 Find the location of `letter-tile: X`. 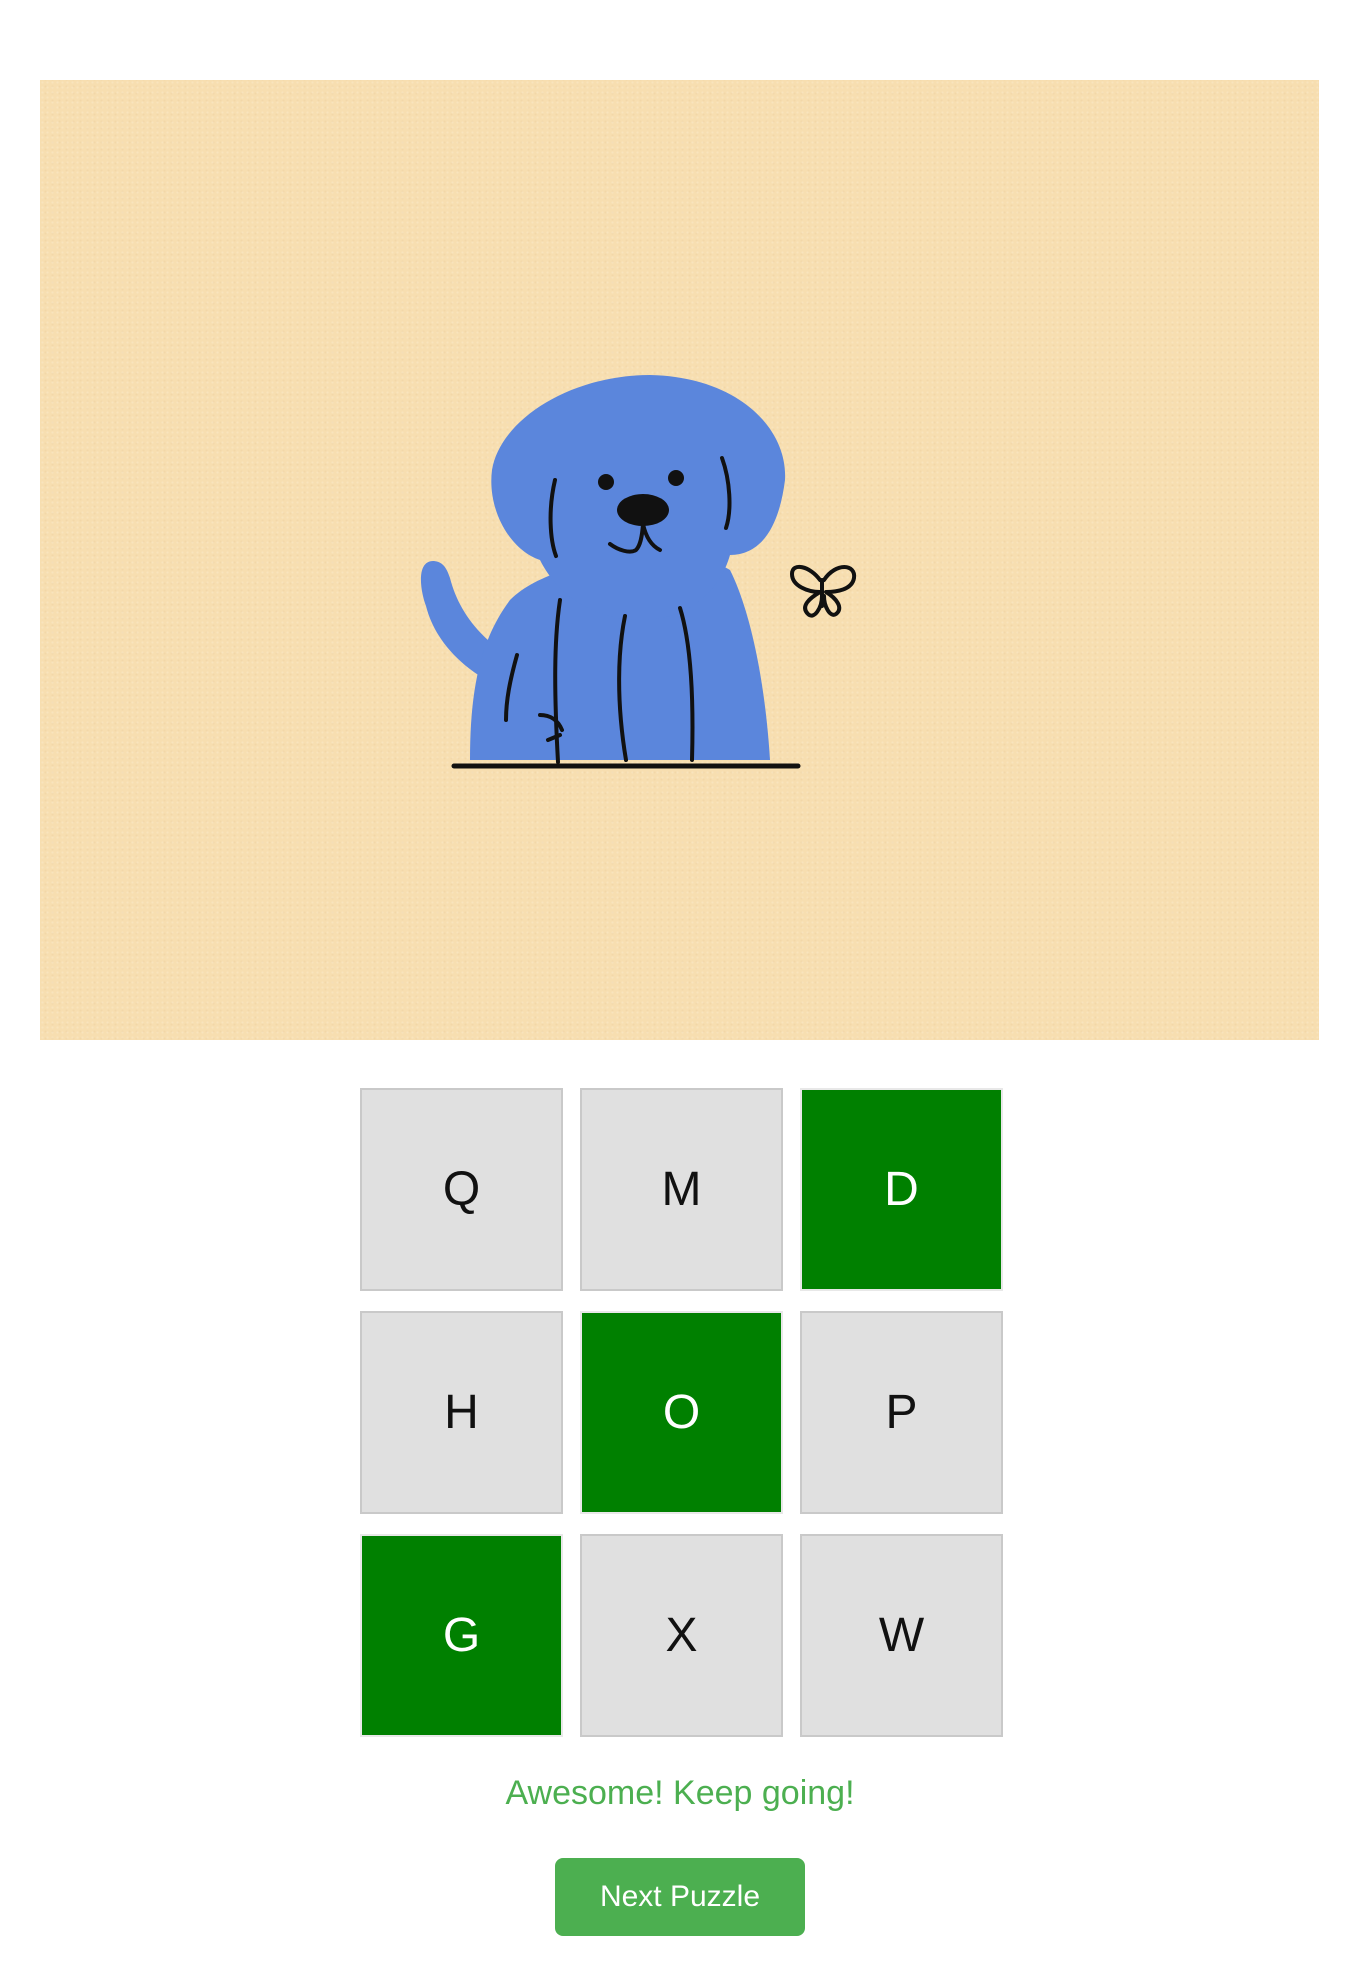

letter-tile: X is located at coordinates (681, 1635).